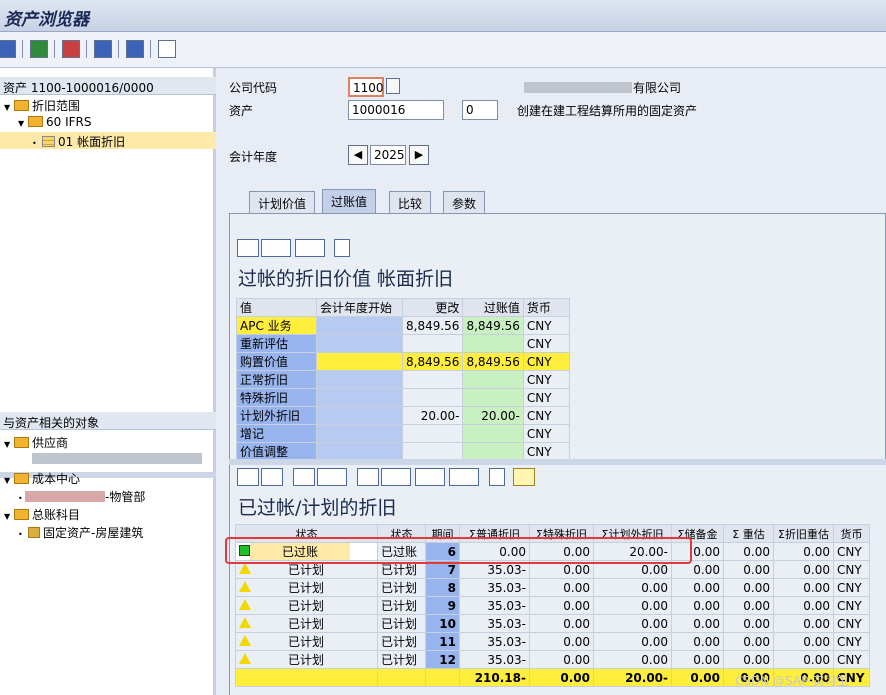 The width and height of the screenshot is (886, 695). What do you see at coordinates (359, 433) in the screenshot?
I see `year-start-cell` at bounding box center [359, 433].